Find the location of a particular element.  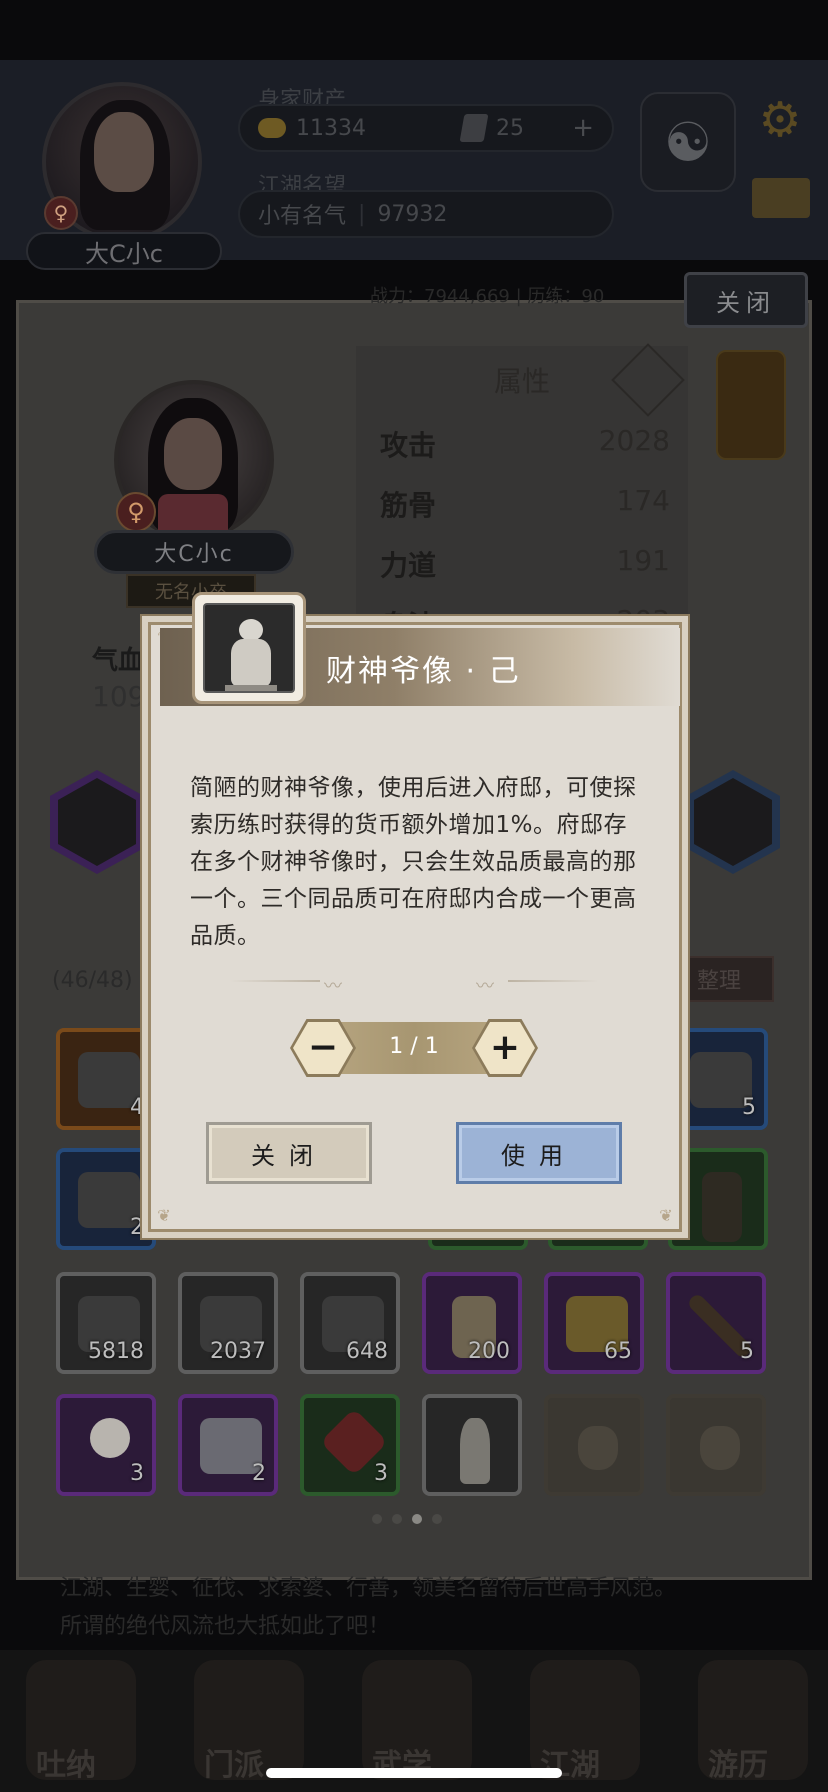

fame-value: 97932 is located at coordinates (412, 214).